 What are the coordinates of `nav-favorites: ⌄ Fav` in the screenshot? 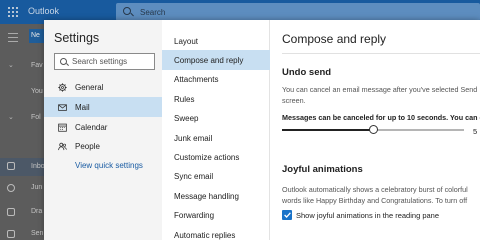 It's located at (22, 67).